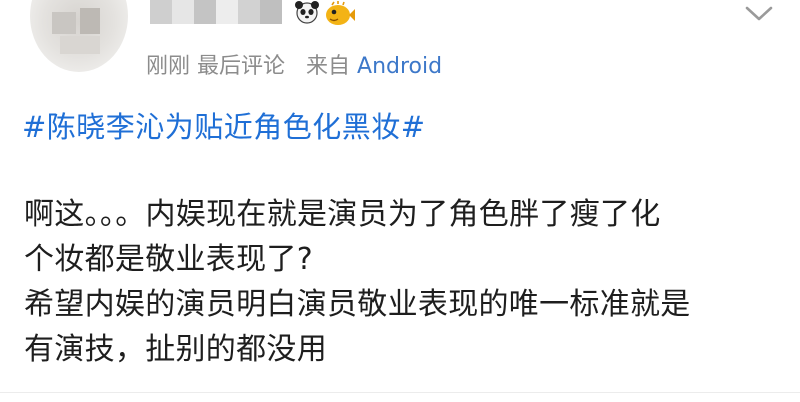 The width and height of the screenshot is (800, 402). I want to click on post-body-line: 希望内娱的演员明白演员敬业表现的唯一标准就是, so click(357, 304).